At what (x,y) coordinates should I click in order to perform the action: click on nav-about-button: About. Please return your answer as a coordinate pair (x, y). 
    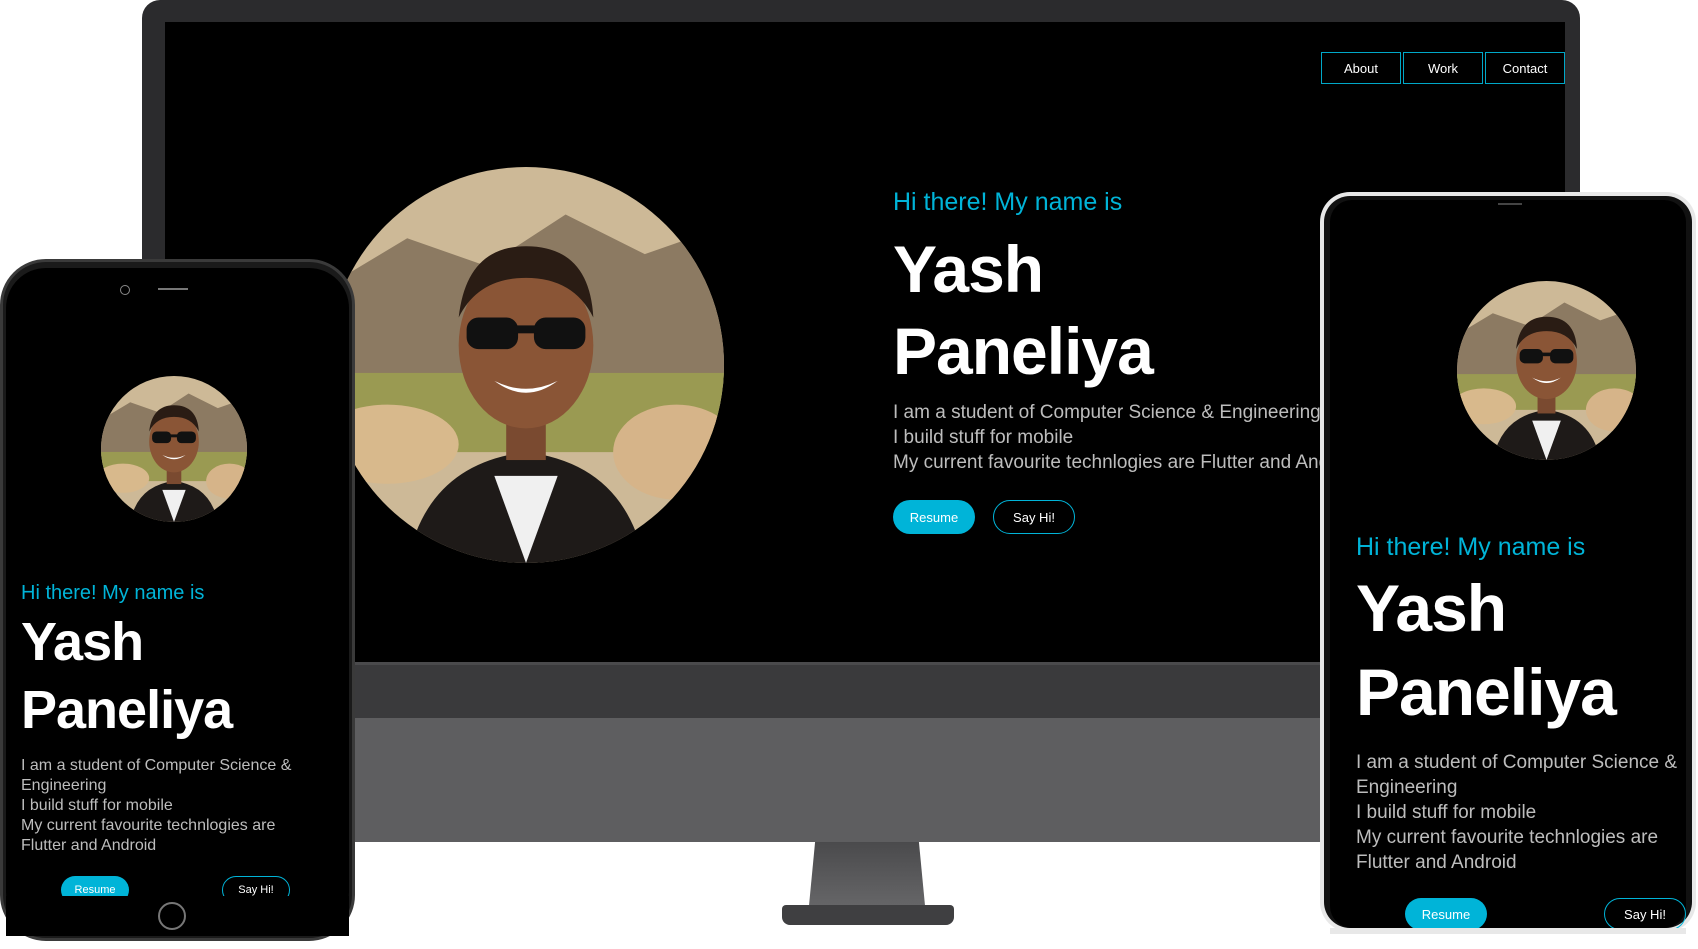
    Looking at the image, I should click on (1361, 68).